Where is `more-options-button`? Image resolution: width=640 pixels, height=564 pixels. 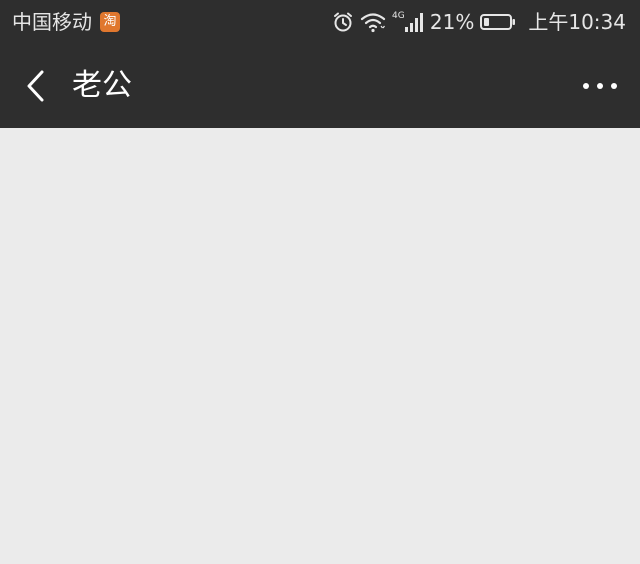 more-options-button is located at coordinates (600, 86).